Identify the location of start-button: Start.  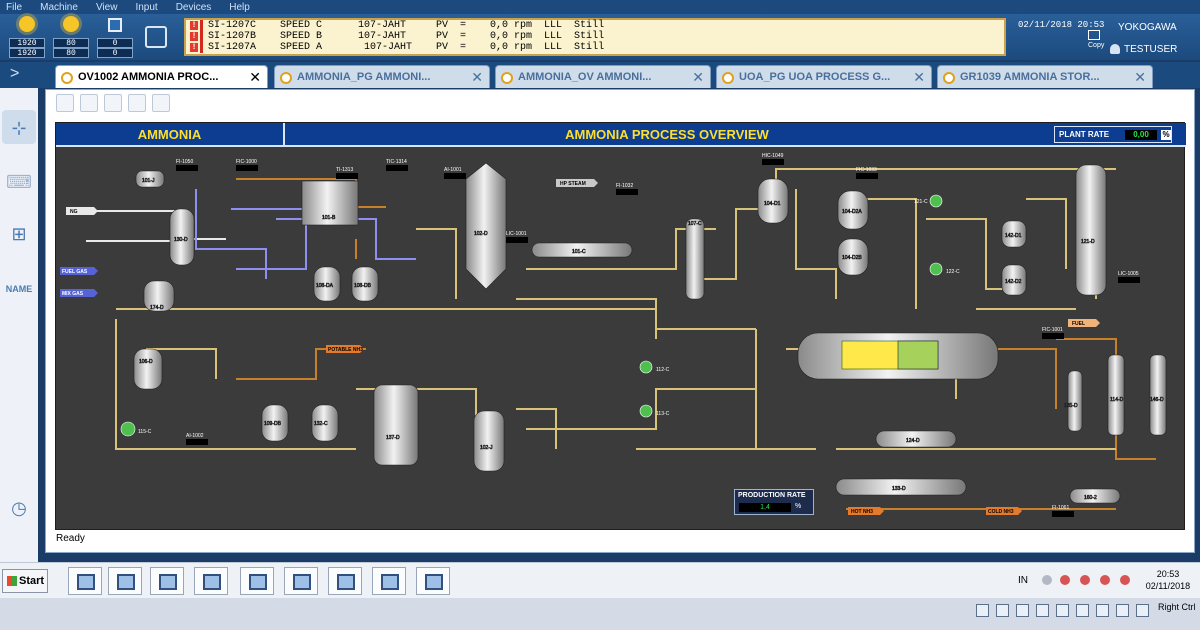
(25, 581).